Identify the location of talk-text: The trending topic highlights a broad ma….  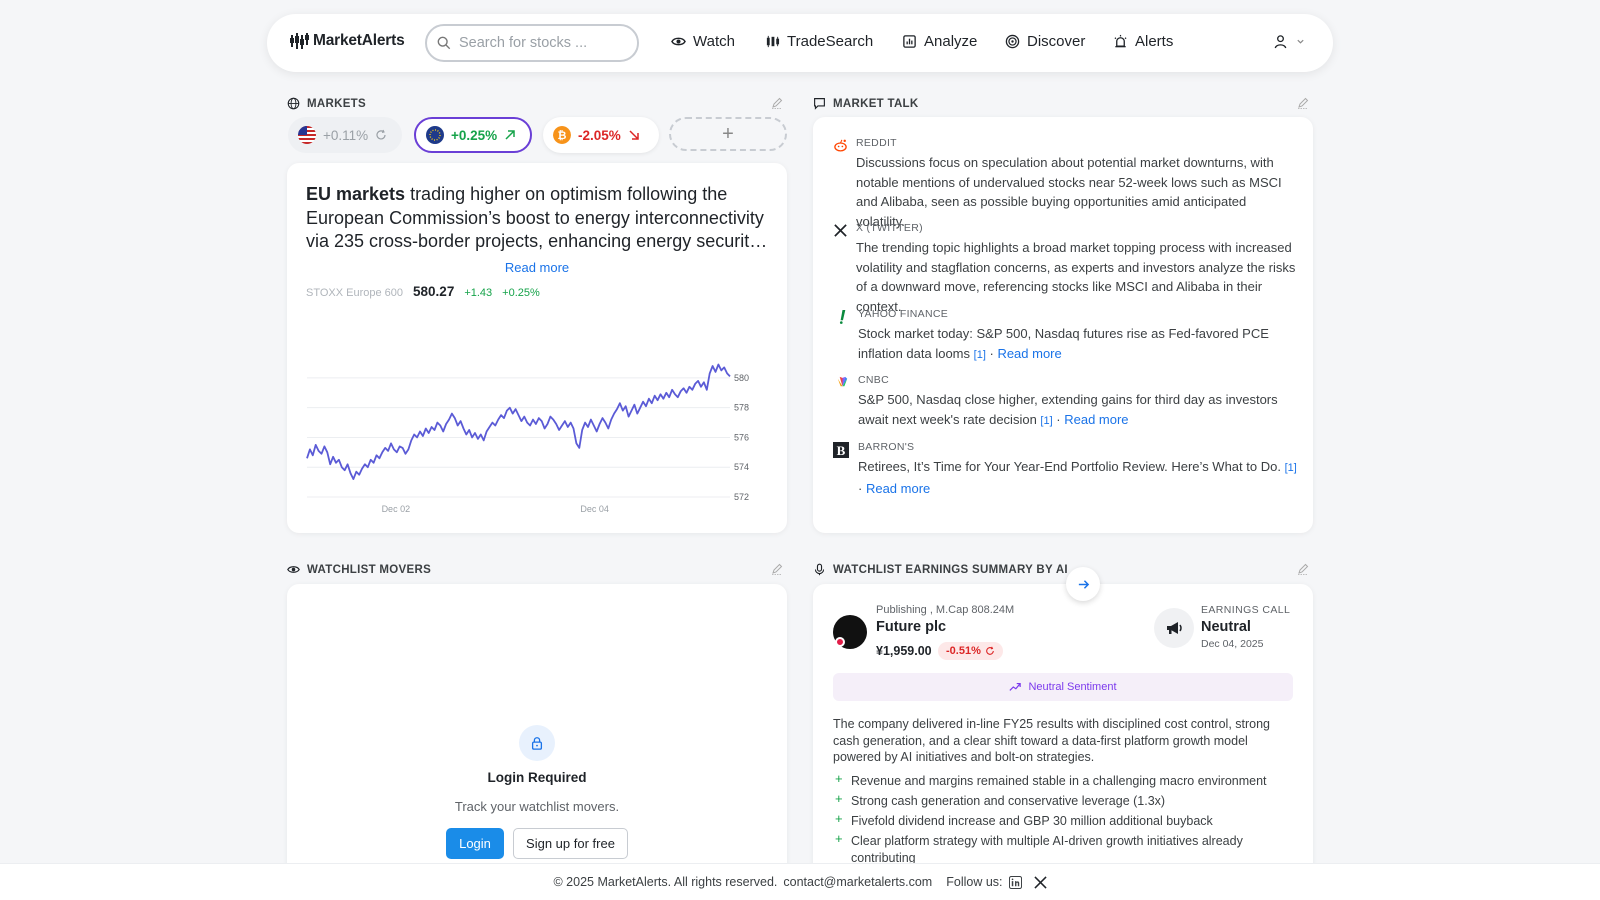
(1076, 277).